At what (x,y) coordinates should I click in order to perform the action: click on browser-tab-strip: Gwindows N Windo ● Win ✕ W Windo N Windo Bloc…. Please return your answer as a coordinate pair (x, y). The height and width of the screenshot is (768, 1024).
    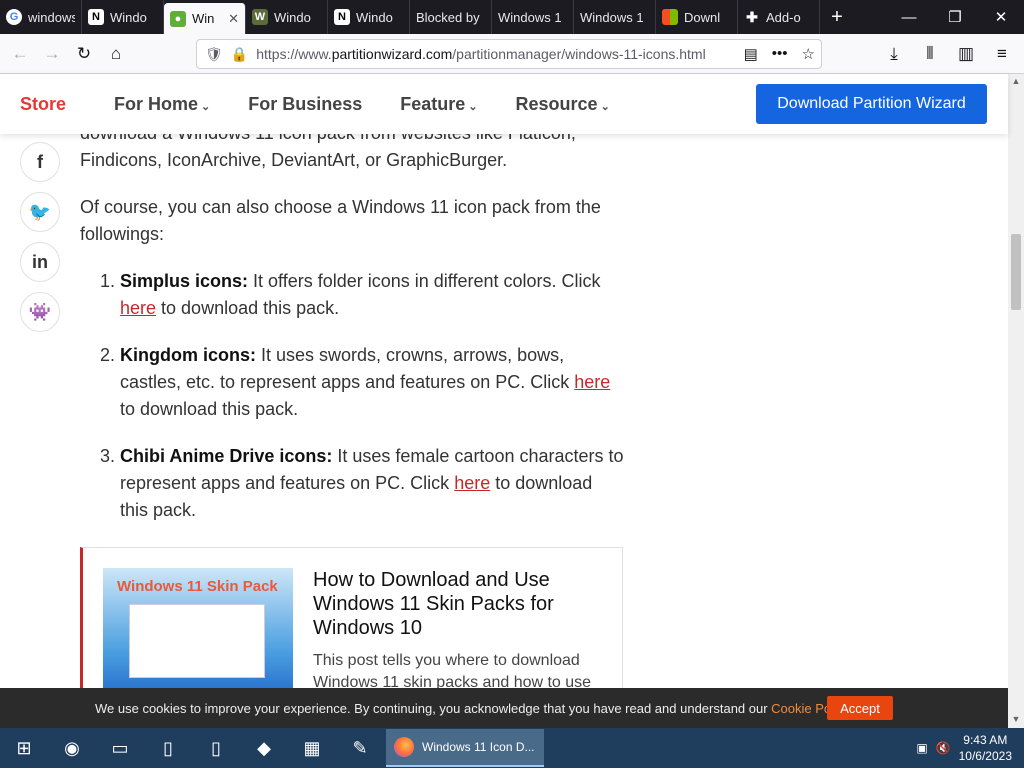
    Looking at the image, I should click on (512, 17).